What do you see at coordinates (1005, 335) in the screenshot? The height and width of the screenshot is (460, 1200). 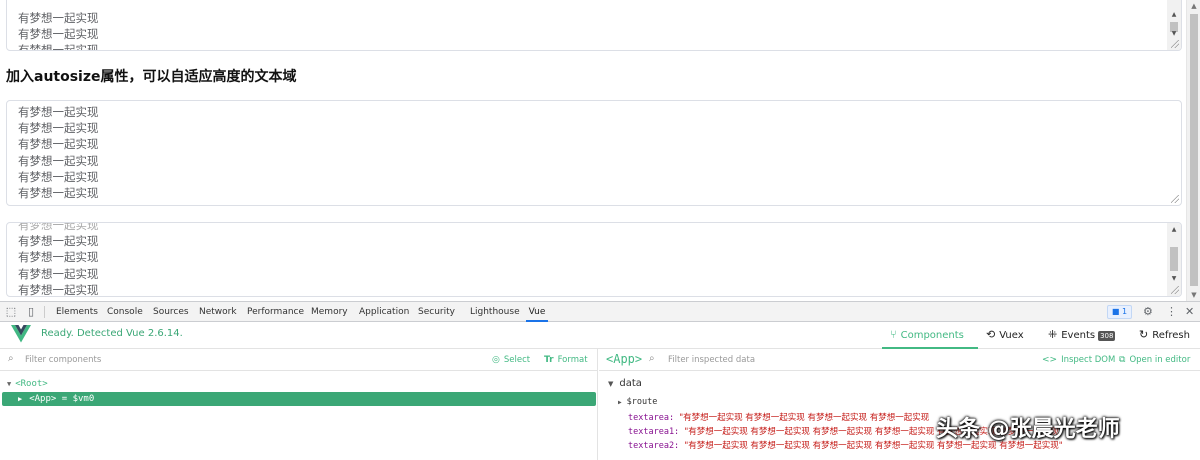 I see `tab-vuex: ⟲ Vuex` at bounding box center [1005, 335].